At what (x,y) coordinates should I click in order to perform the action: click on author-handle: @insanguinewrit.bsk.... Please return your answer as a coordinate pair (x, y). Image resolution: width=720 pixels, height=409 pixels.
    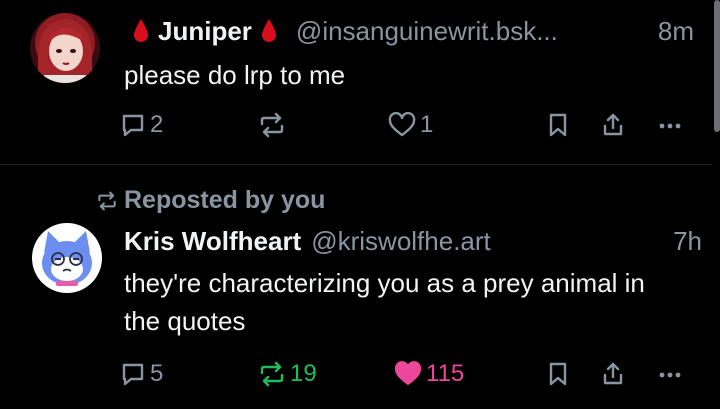
    Looking at the image, I should click on (427, 31).